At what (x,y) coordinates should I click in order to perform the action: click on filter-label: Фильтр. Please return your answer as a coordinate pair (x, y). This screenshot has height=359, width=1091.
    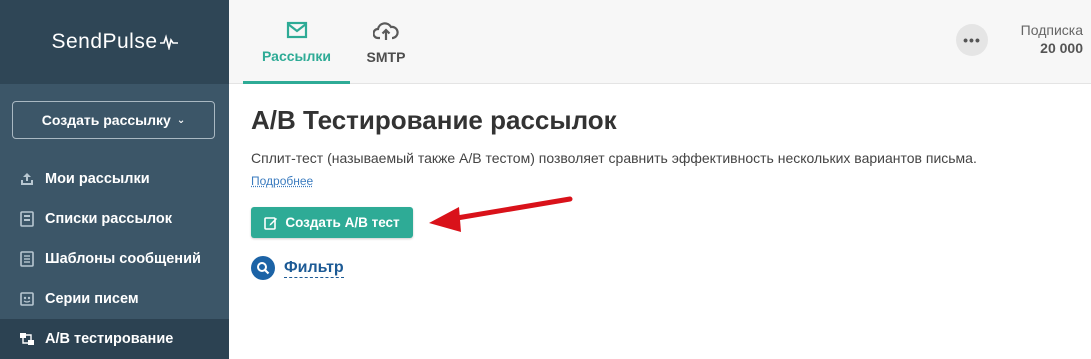
    Looking at the image, I should click on (314, 268).